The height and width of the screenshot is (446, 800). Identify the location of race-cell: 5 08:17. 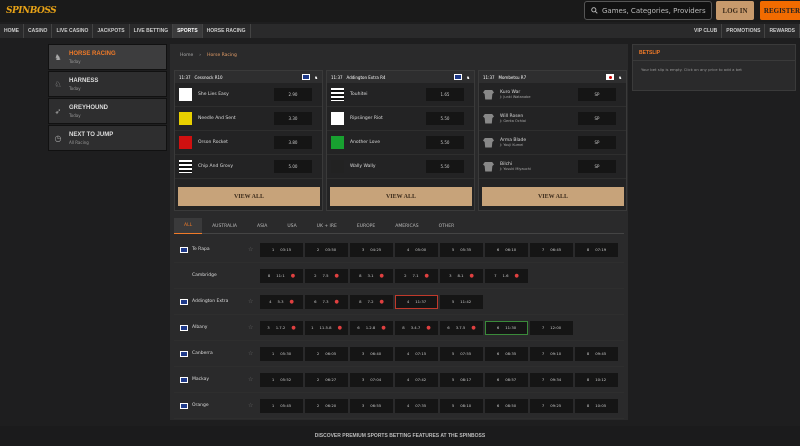
(461, 379).